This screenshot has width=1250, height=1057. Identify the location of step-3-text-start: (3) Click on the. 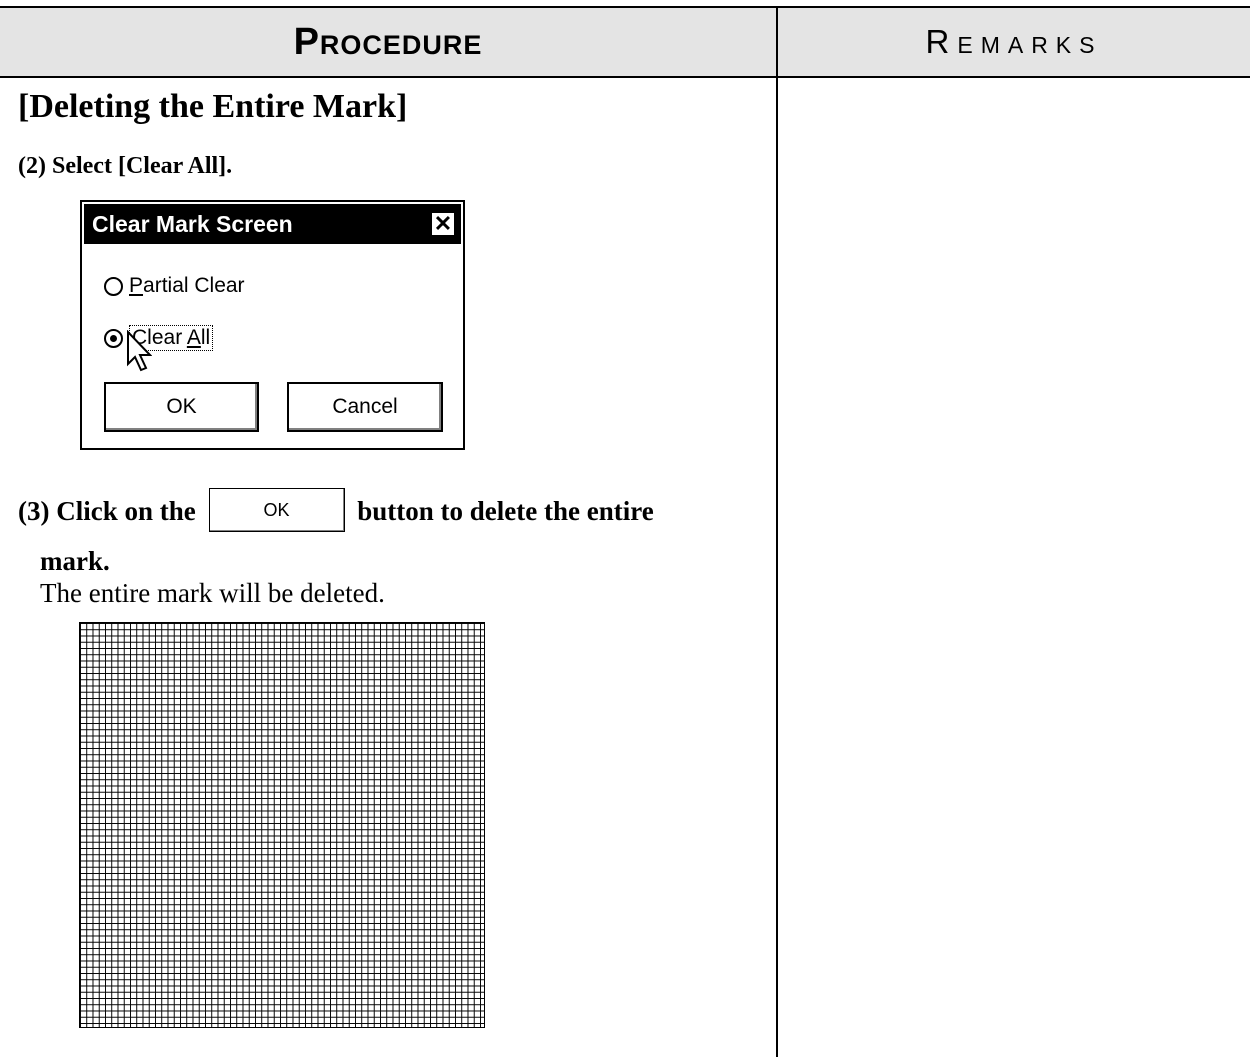
(107, 511).